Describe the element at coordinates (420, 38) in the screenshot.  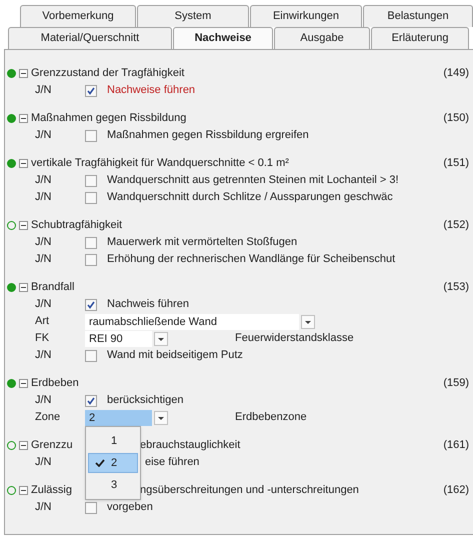
I see `tab: Erläuterung` at that location.